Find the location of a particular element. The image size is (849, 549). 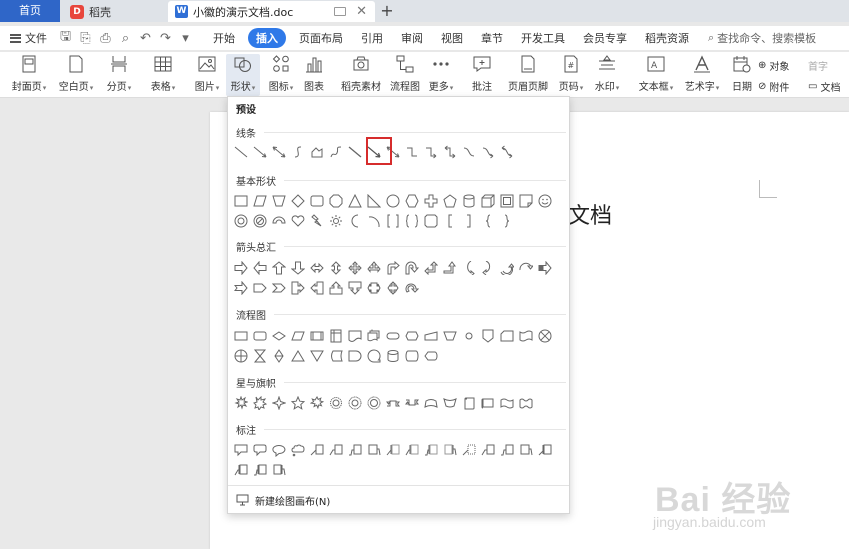

command-search: ⌕ 查找命令、搜索模板 is located at coordinates (762, 38).